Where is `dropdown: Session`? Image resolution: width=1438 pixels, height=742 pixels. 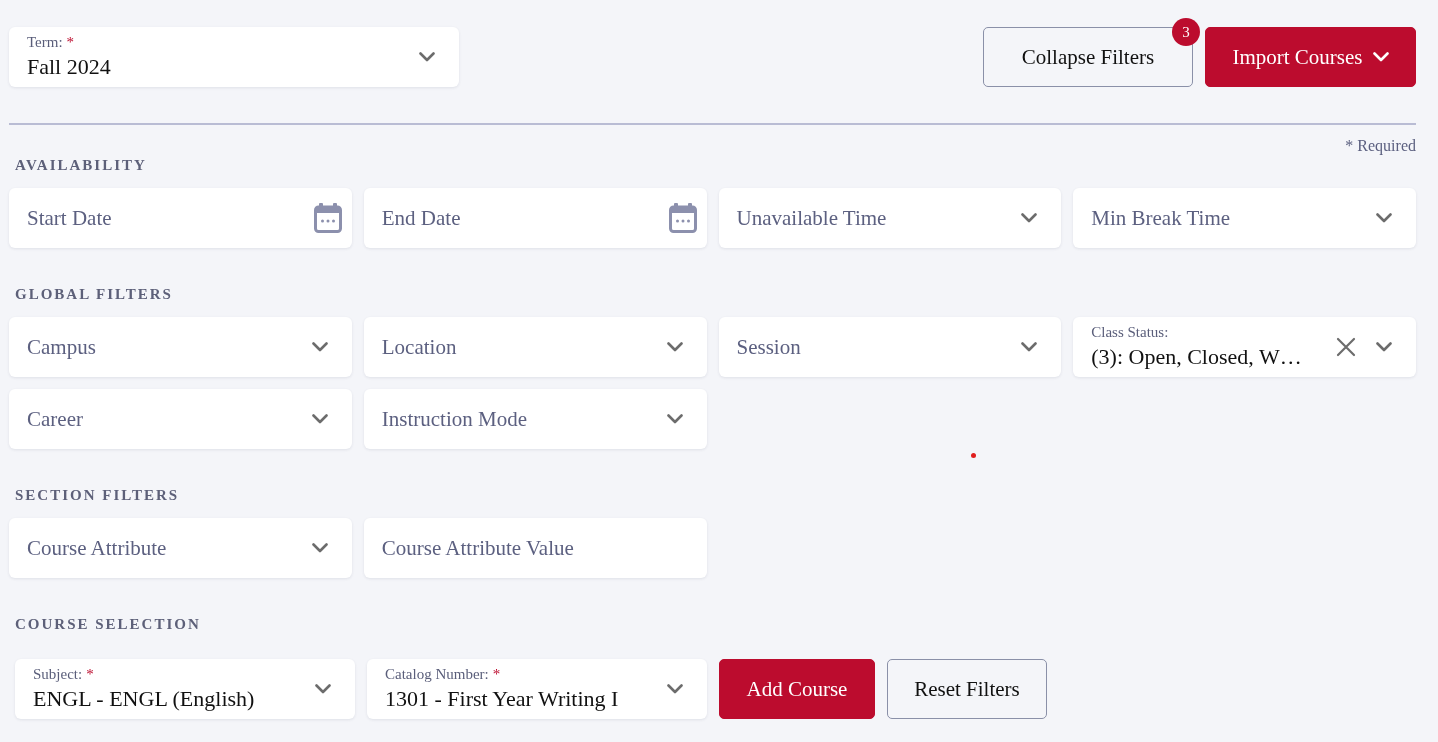 dropdown: Session is located at coordinates (890, 347).